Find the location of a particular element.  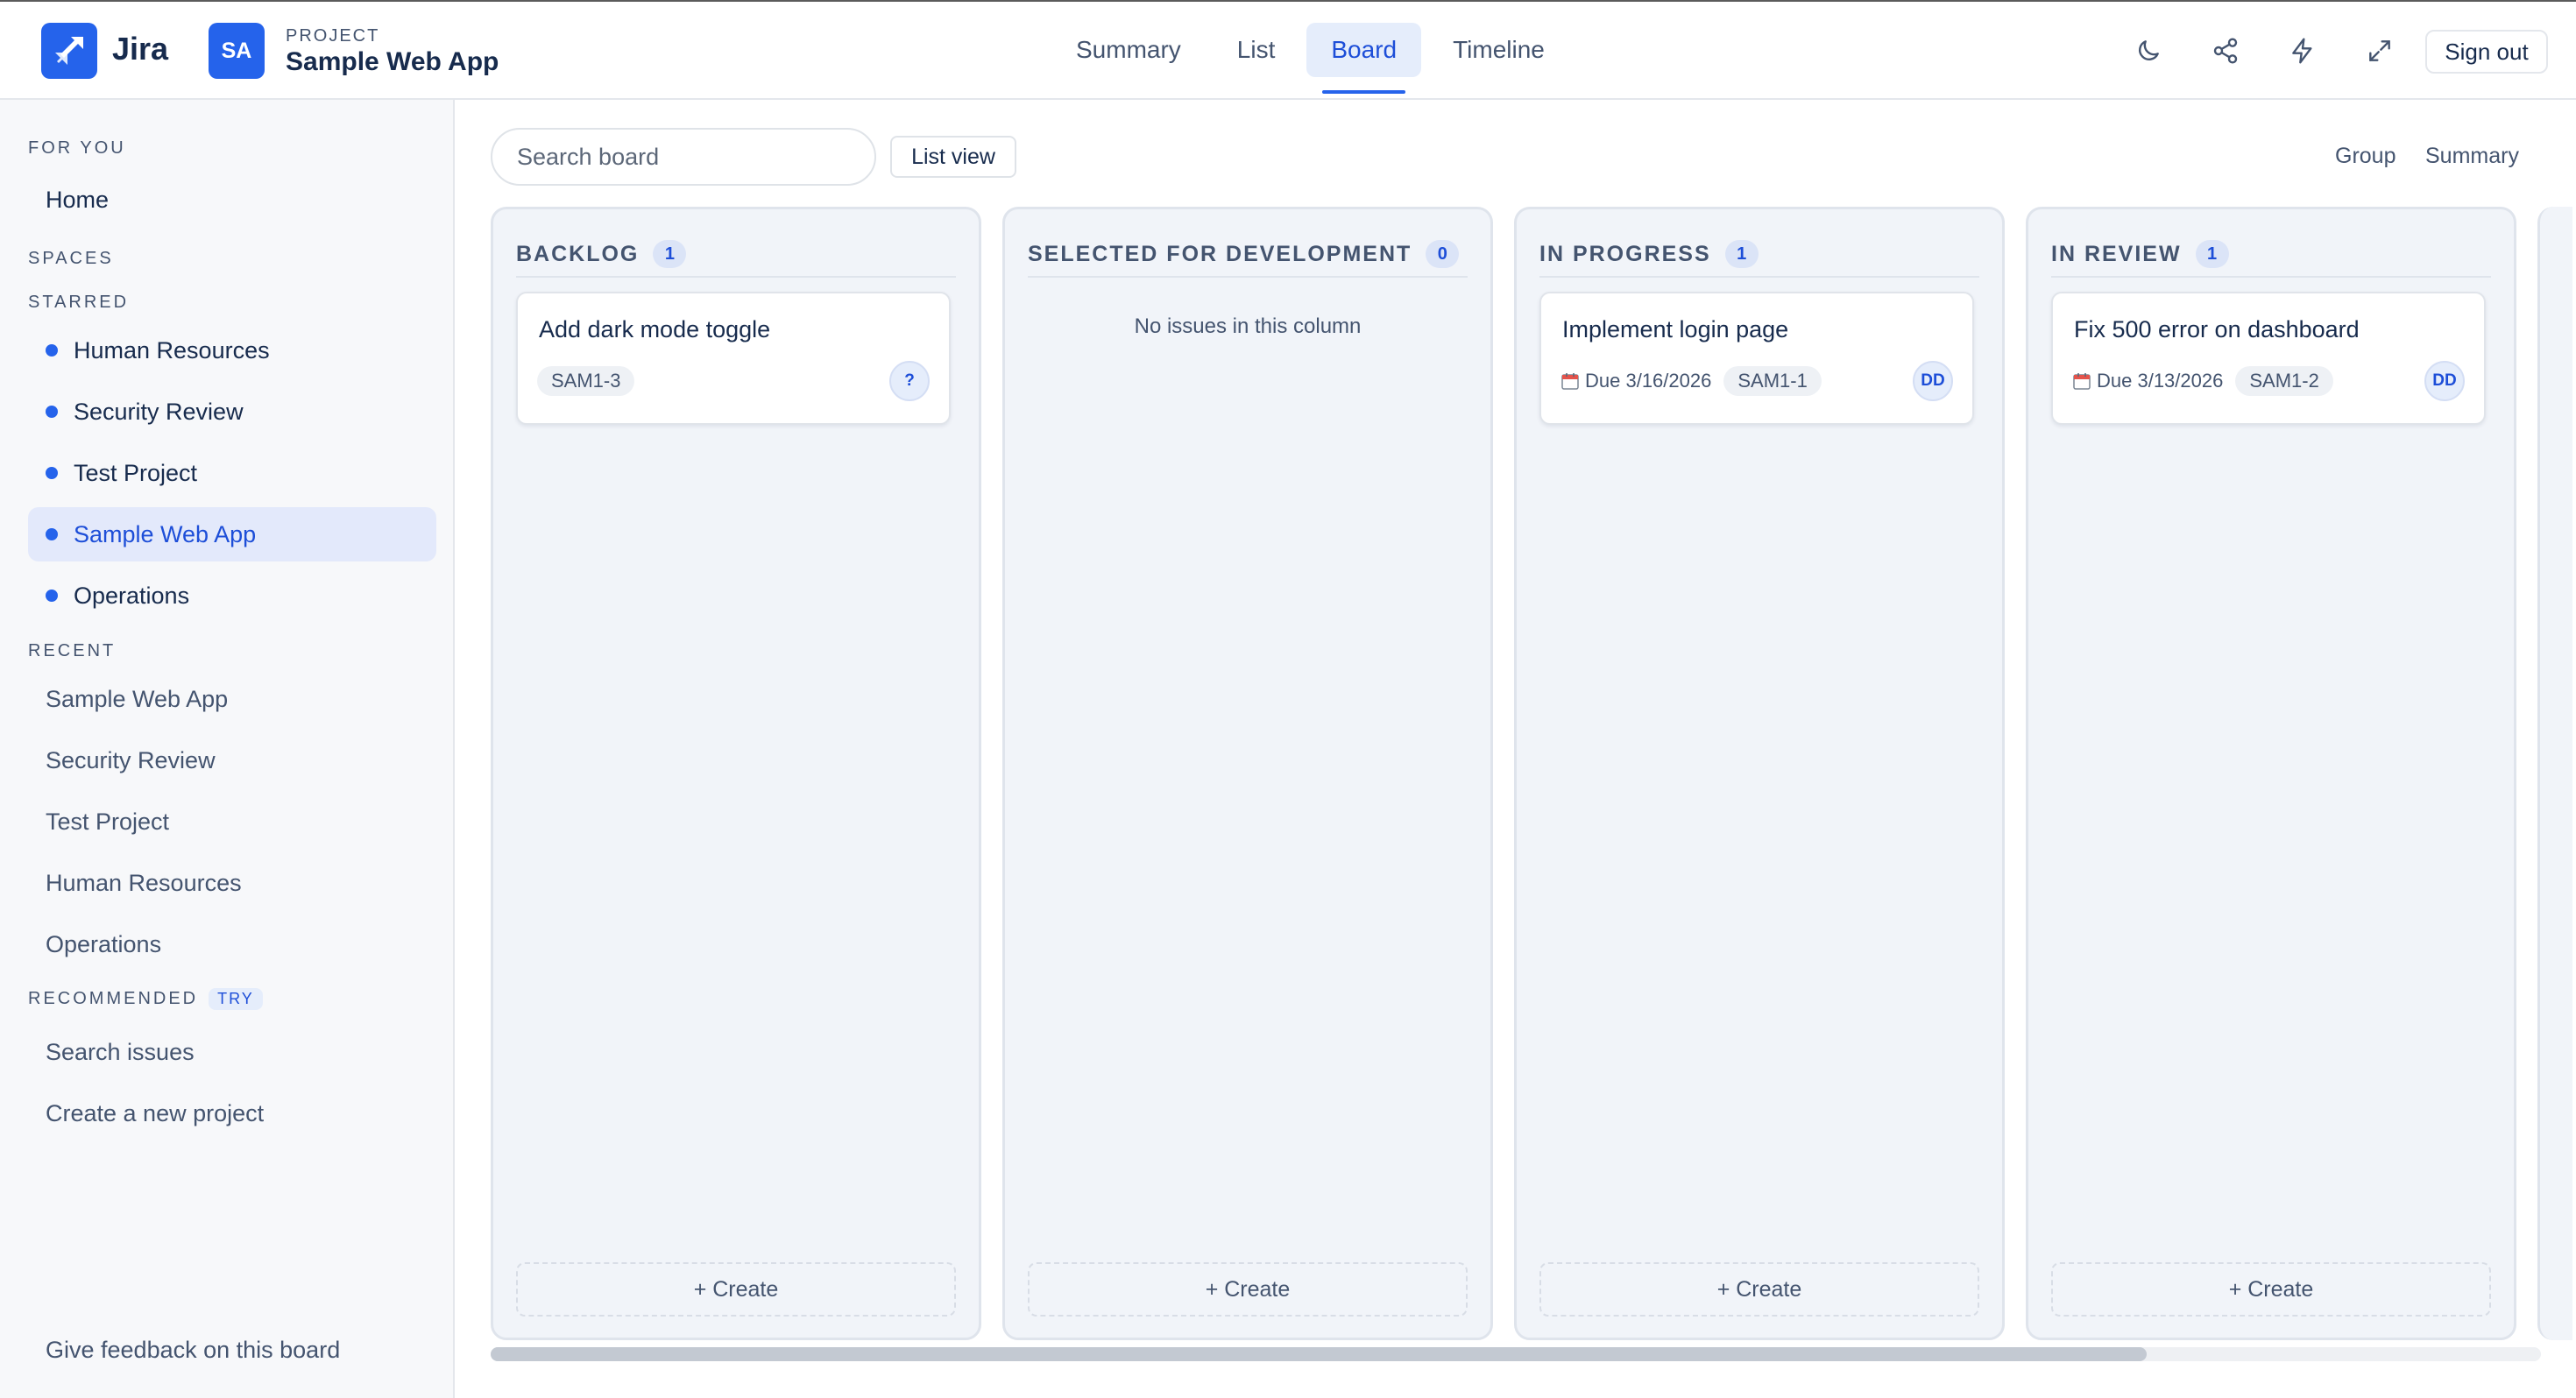

sidebar-item-operations: Operations is located at coordinates (232, 595).